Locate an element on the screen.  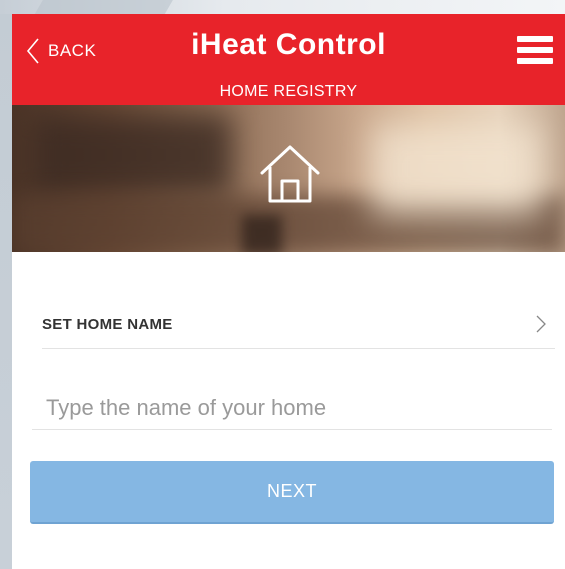
page-subtitle: HOME REGISTRY is located at coordinates (288, 91).